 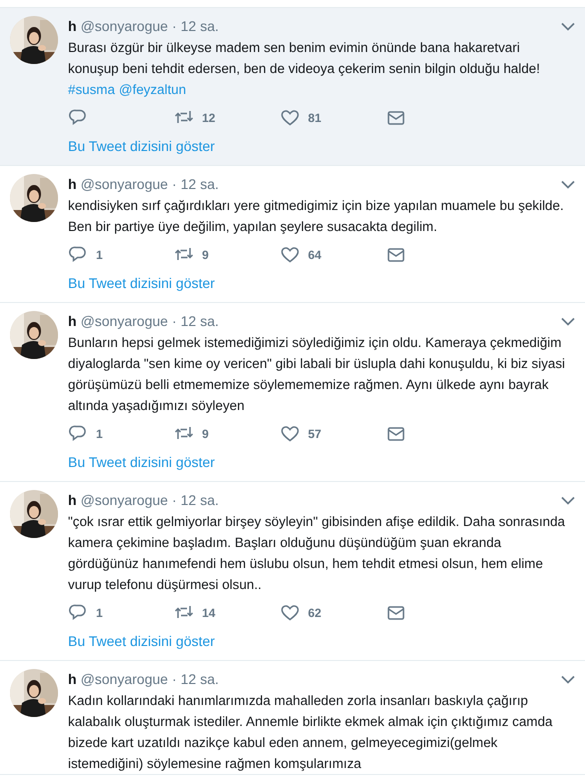 I want to click on tweet-link: #susma, so click(x=91, y=89).